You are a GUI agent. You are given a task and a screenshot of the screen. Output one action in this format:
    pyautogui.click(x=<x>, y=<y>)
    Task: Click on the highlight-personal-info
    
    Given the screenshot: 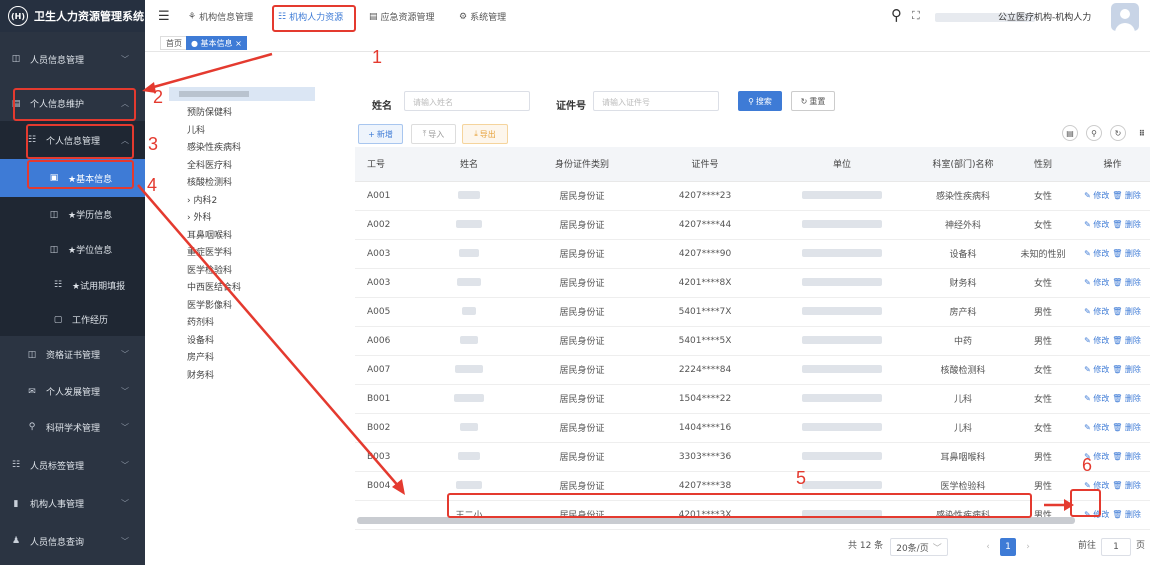 What is the action you would take?
    pyautogui.click(x=80, y=141)
    